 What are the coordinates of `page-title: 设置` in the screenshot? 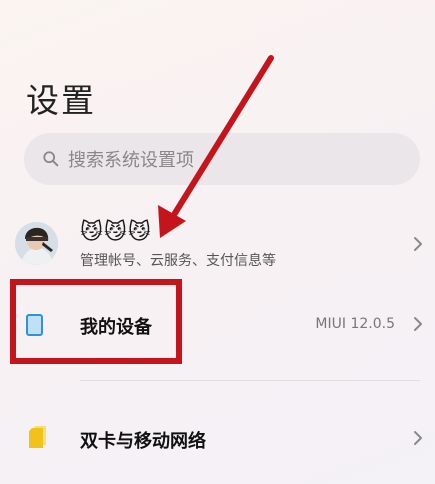 It's located at (61, 100).